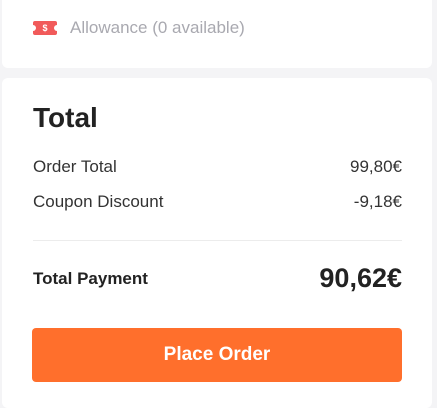  I want to click on place-order-button: Place Order, so click(217, 355).